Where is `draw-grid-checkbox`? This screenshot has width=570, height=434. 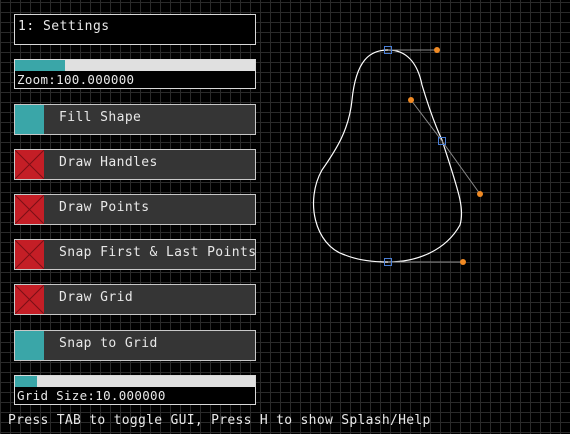
draw-grid-checkbox is located at coordinates (29, 299).